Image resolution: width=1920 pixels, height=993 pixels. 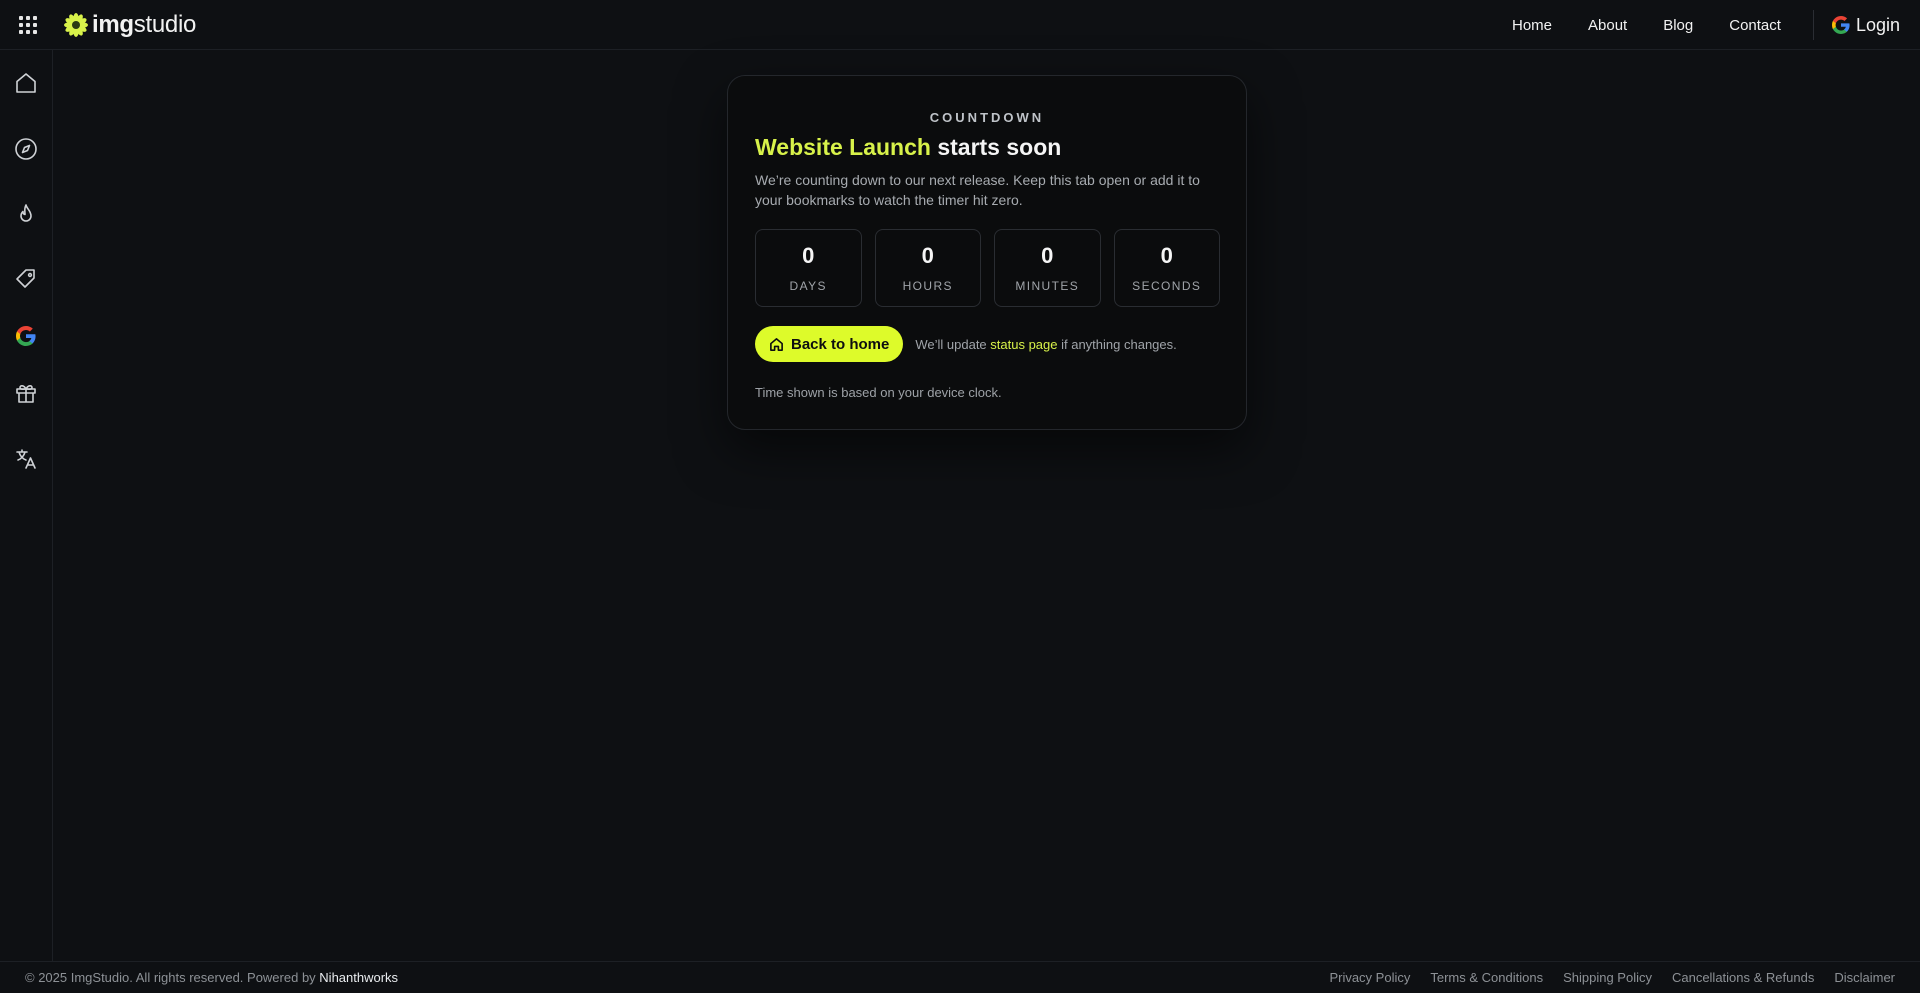 What do you see at coordinates (113, 24) in the screenshot?
I see `logo-text-bold: img` at bounding box center [113, 24].